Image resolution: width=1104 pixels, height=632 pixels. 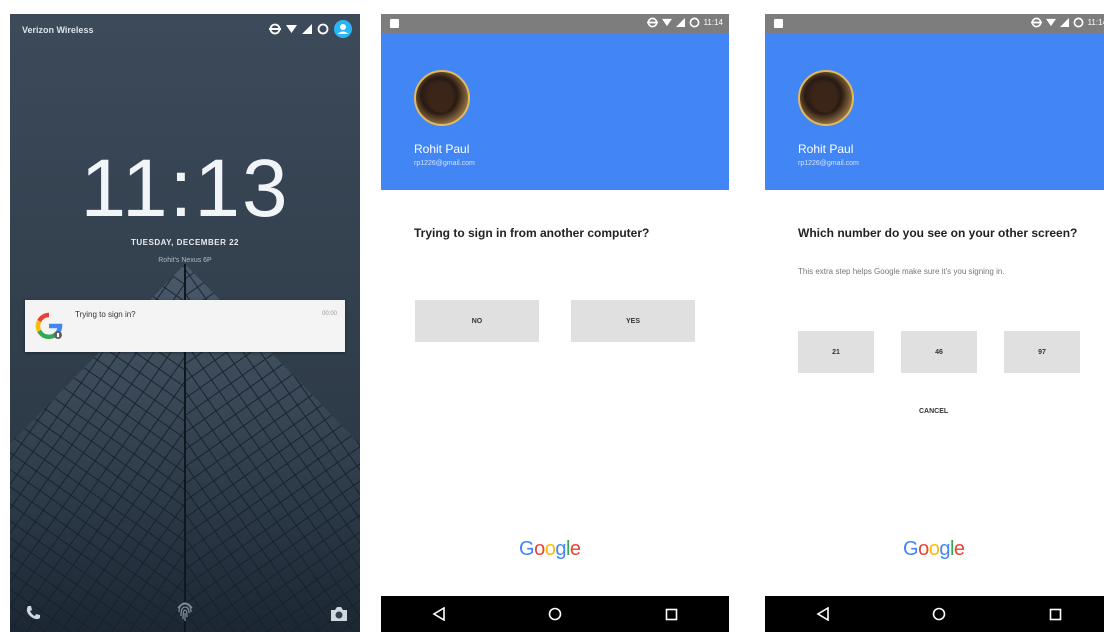 I want to click on notification-time: 00:00, so click(x=329, y=314).